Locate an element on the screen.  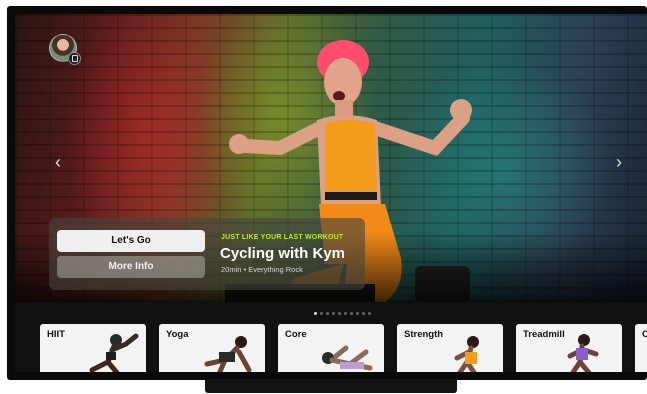
lets-go-button: Let's Go is located at coordinates (131, 241).